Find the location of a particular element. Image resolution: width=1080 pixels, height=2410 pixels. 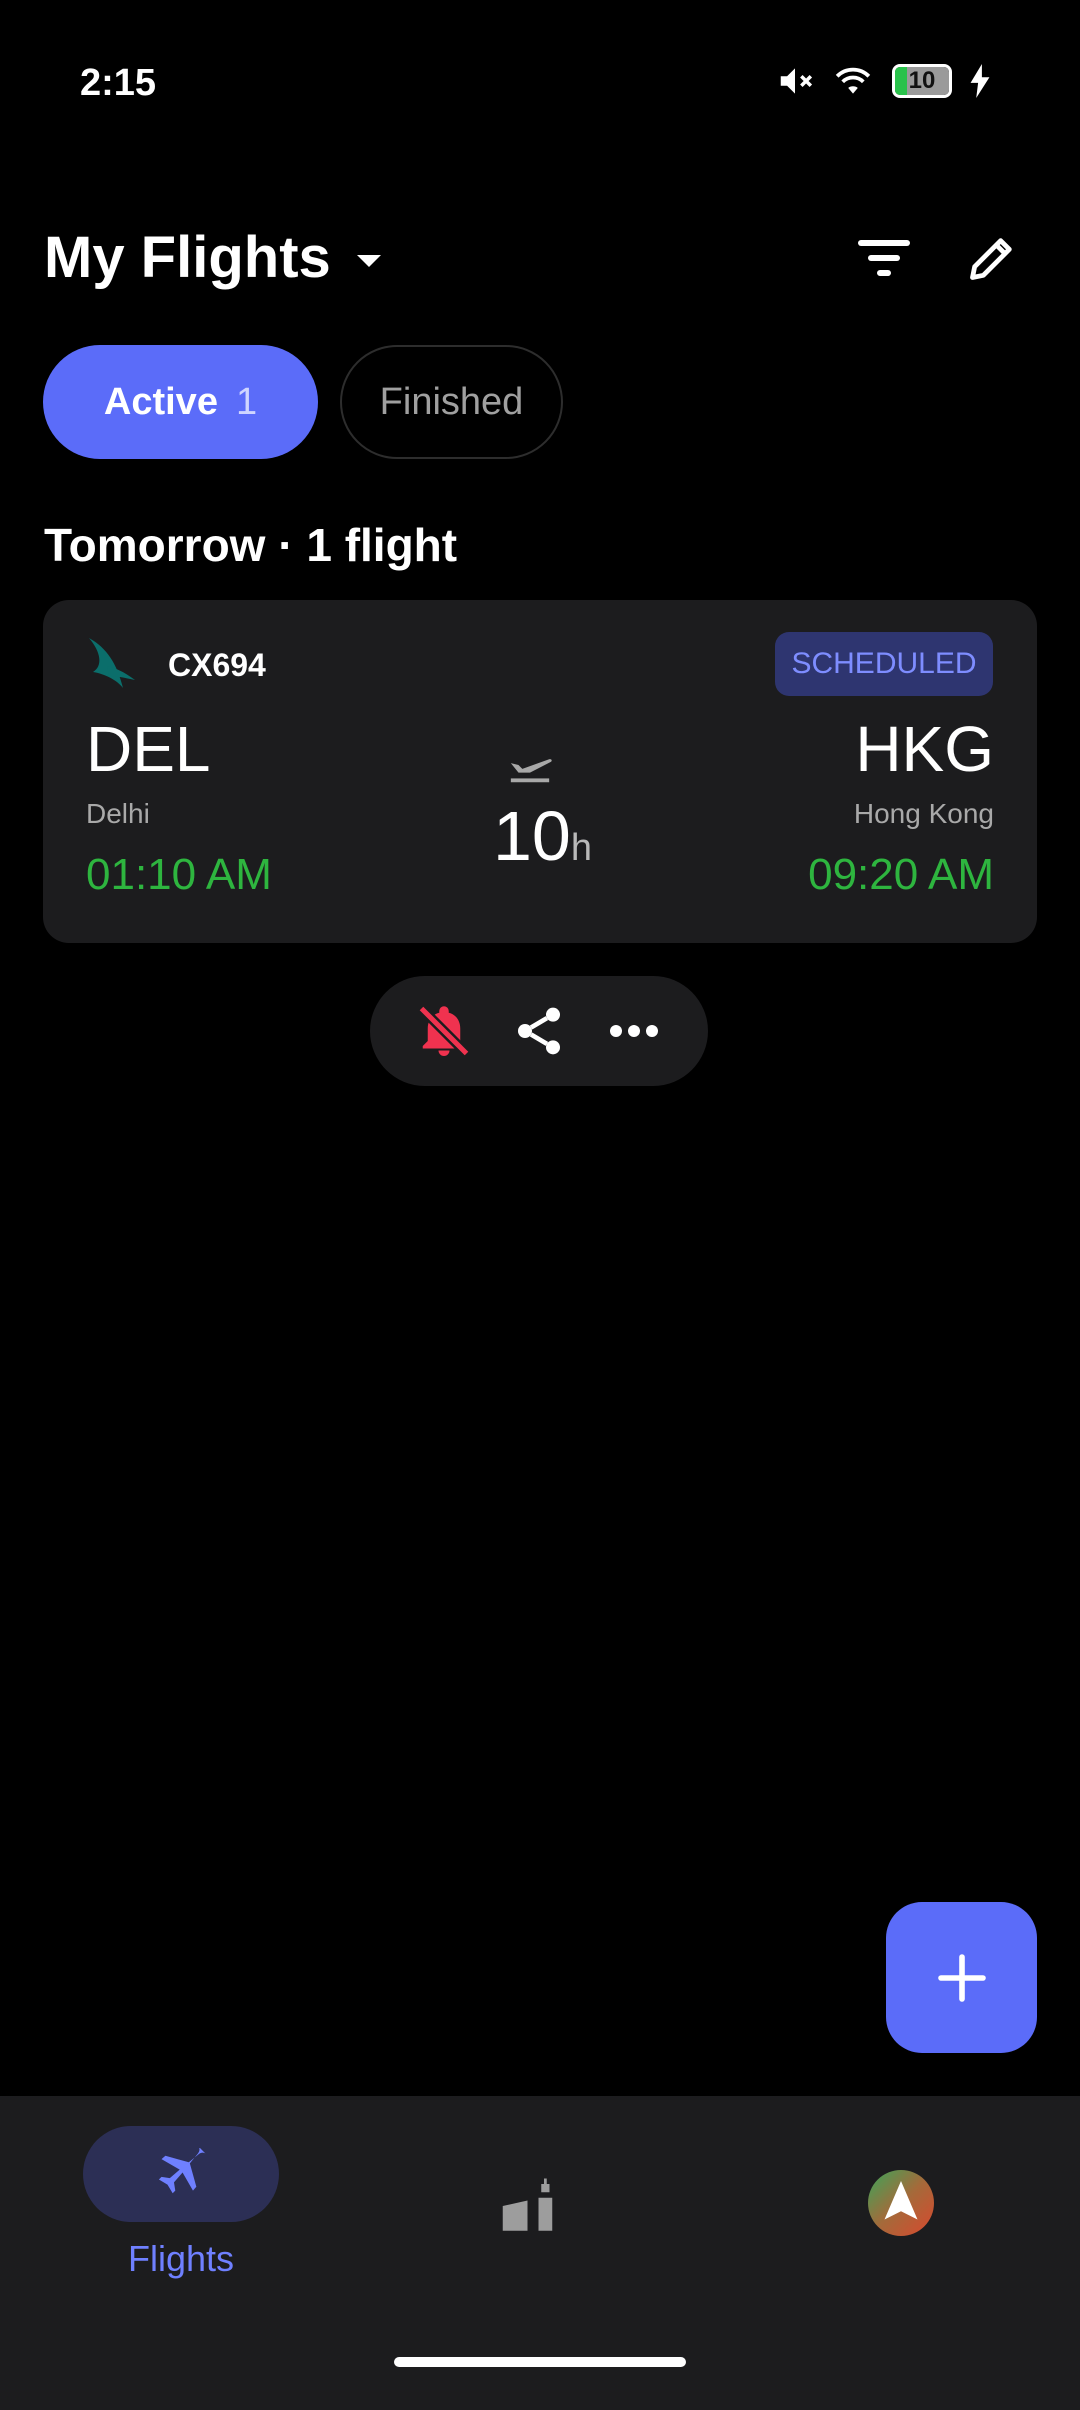

tab-active-label: Active is located at coordinates (160, 401).